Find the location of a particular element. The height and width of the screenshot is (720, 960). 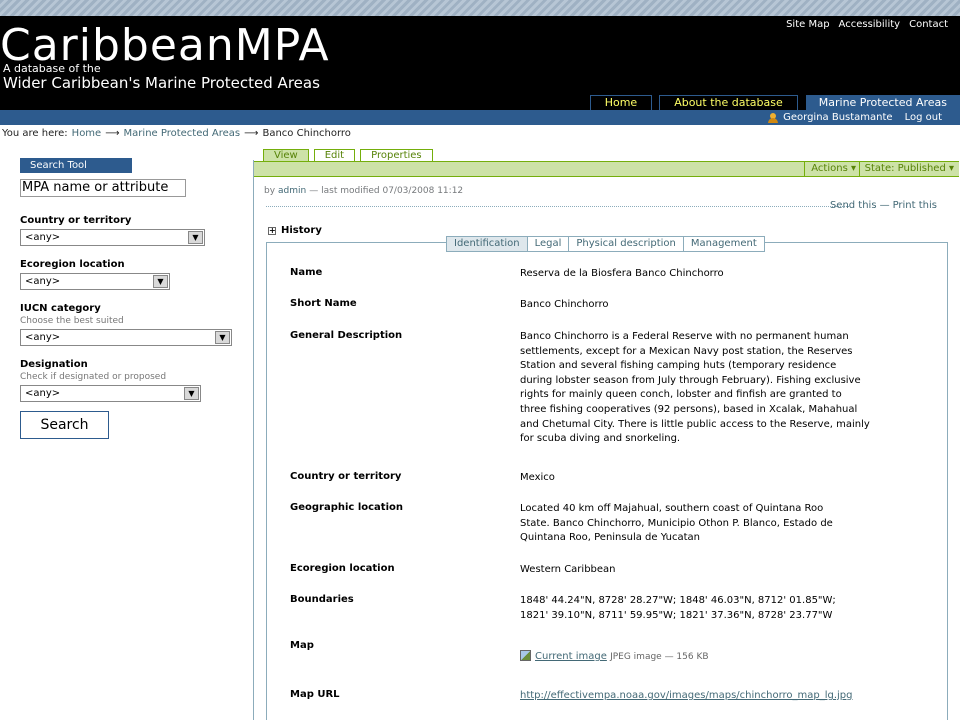

print-this-link: Print this is located at coordinates (915, 205).